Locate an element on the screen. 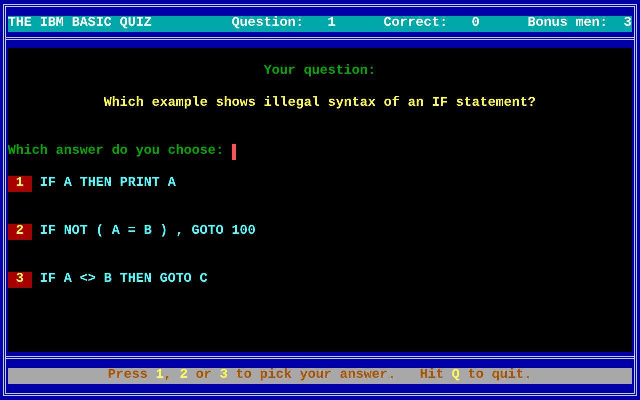  answer-key: 1 is located at coordinates (20, 184).